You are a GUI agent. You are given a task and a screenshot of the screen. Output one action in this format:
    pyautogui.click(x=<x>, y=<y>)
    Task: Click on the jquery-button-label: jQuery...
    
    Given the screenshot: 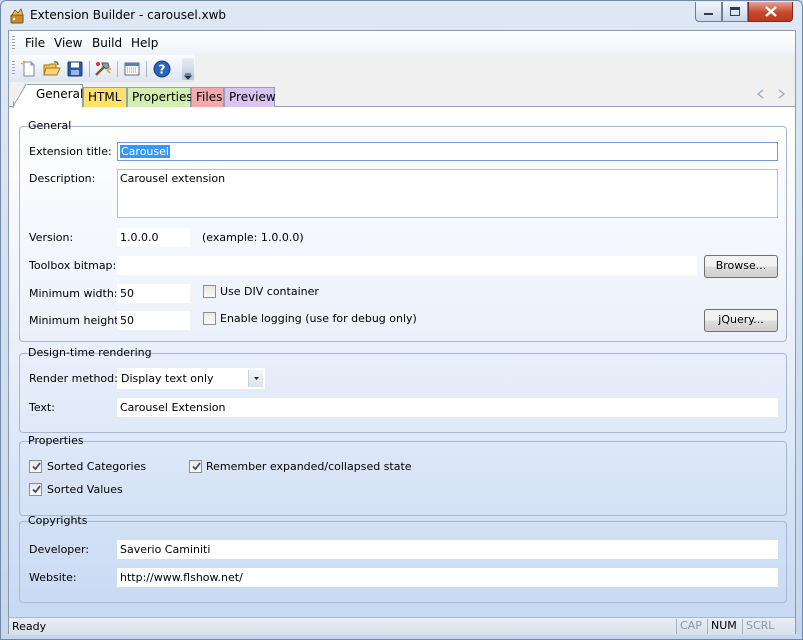 What is the action you would take?
    pyautogui.click(x=741, y=319)
    